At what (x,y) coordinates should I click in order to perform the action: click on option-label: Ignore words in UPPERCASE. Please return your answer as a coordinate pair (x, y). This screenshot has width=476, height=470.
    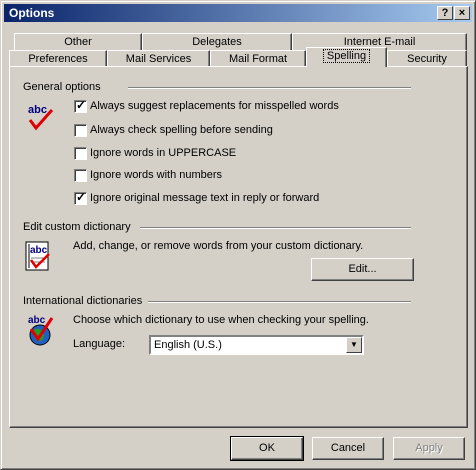
    Looking at the image, I should click on (163, 153).